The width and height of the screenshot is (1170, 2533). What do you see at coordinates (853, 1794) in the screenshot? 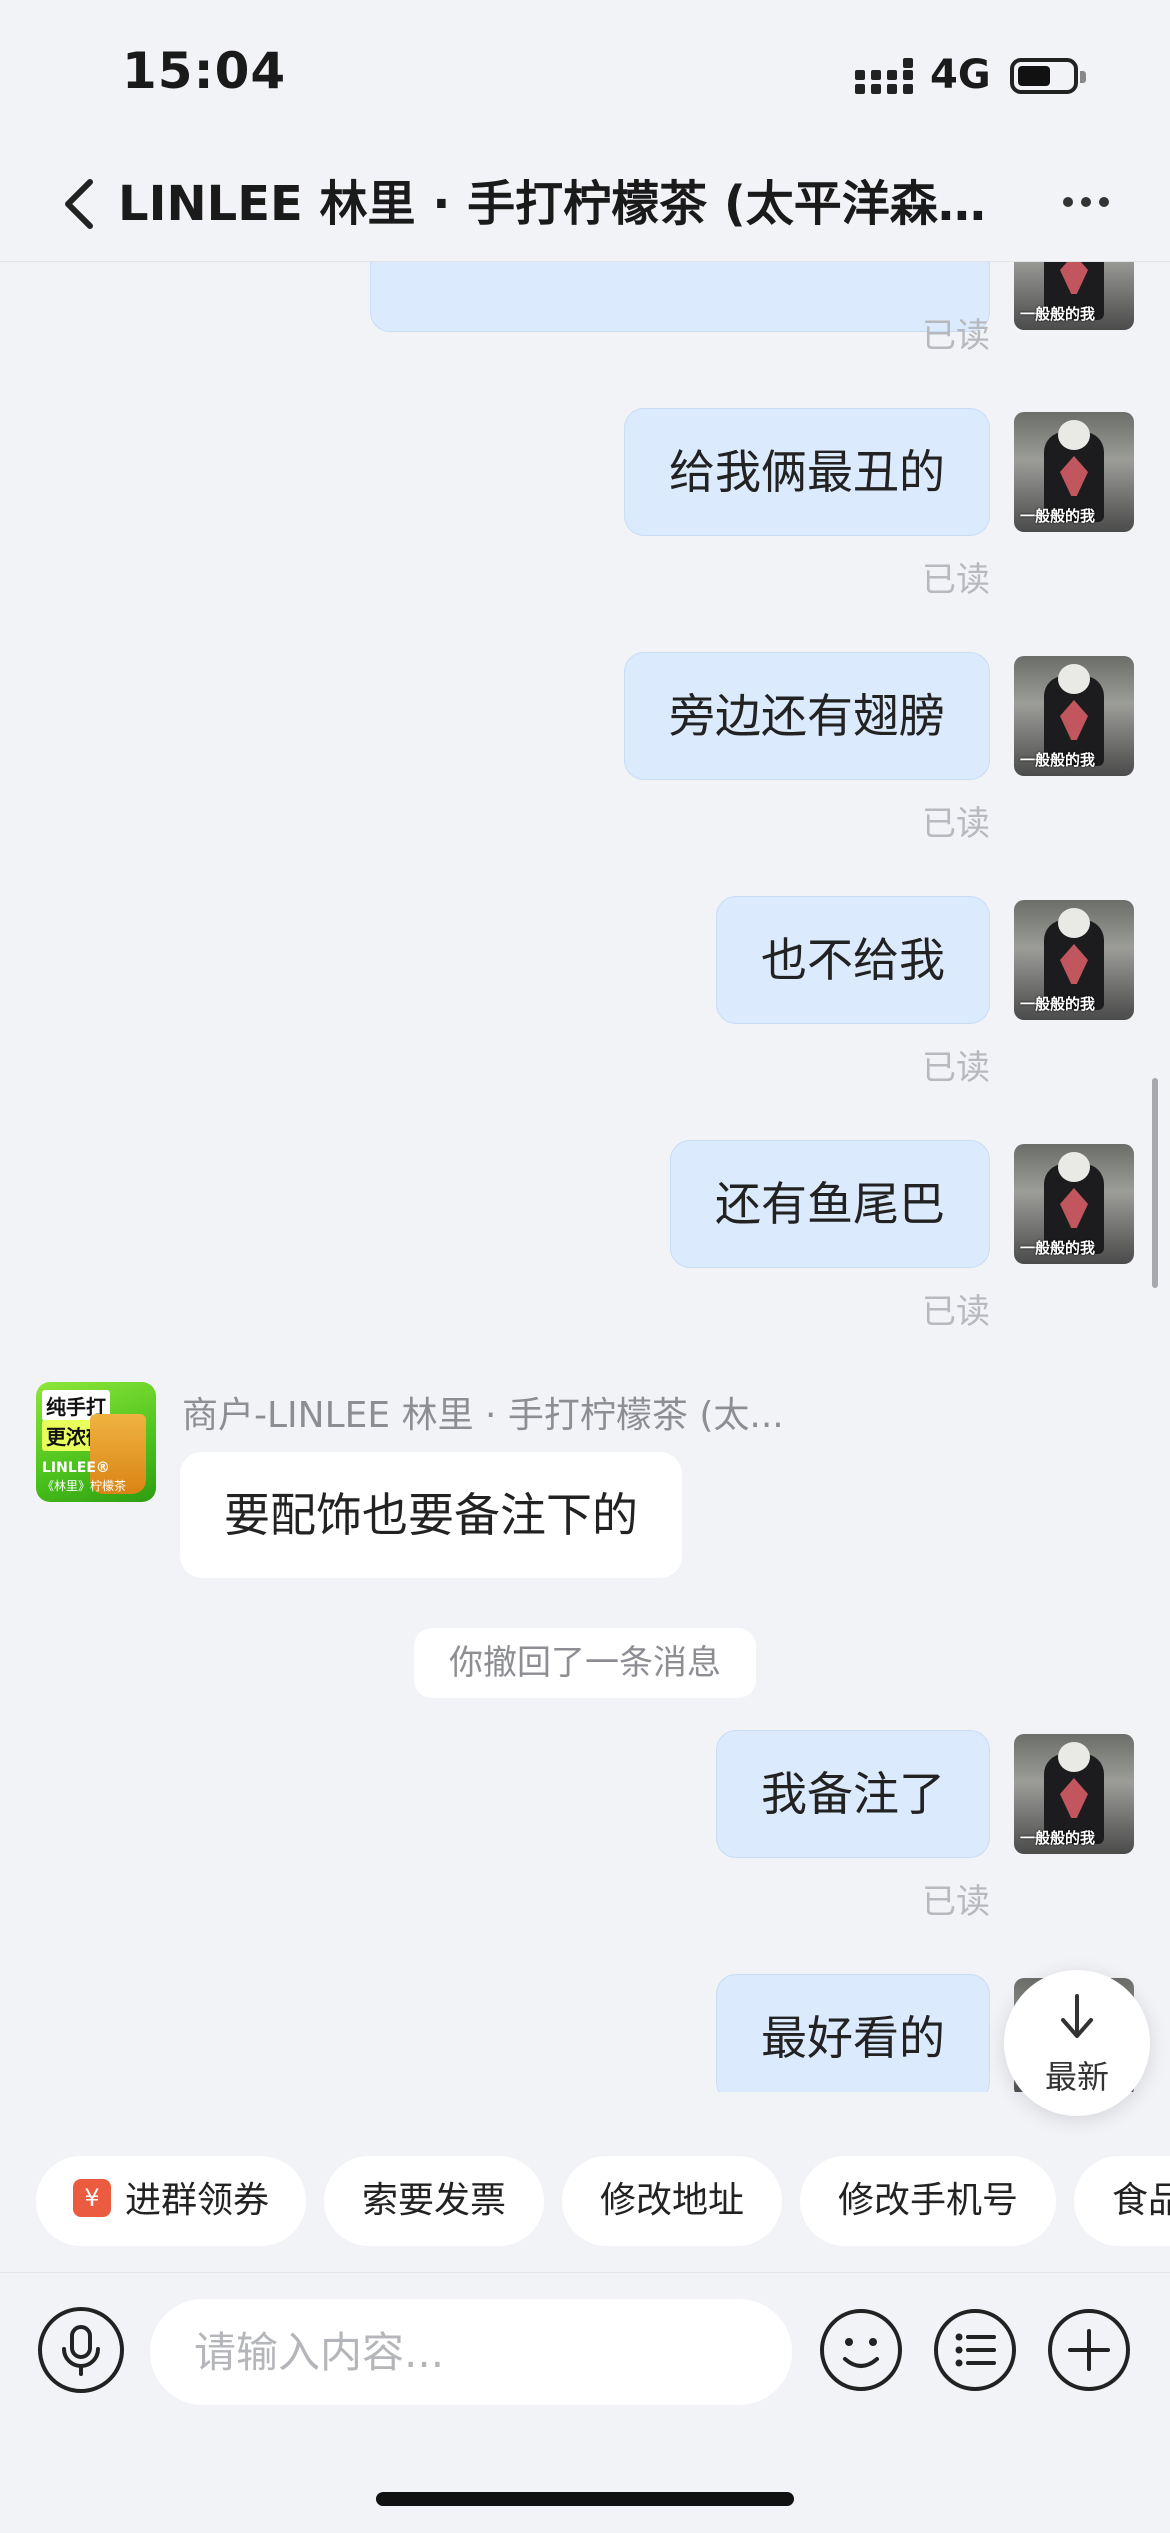
I see `message-bubble: 我备注了` at bounding box center [853, 1794].